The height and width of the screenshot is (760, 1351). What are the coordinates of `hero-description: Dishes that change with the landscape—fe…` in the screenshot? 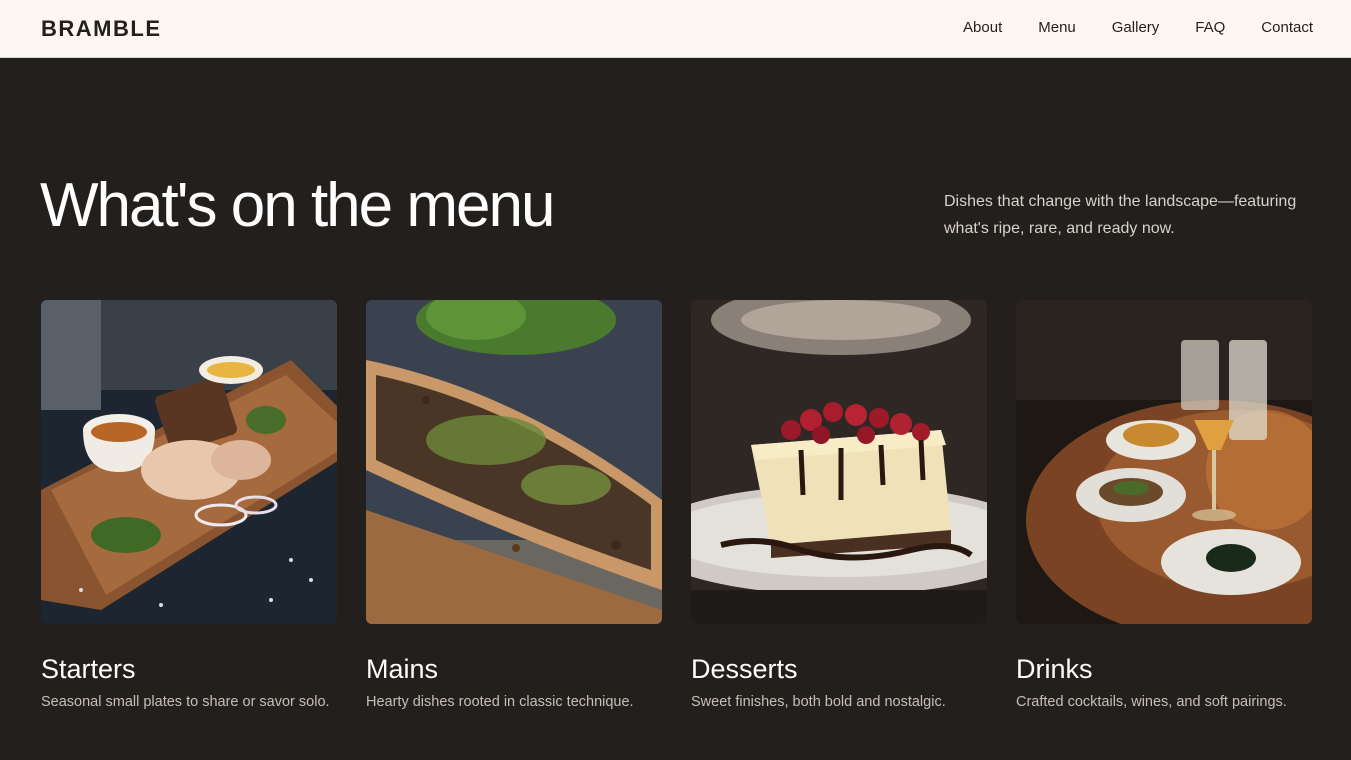 It's located at (1120, 215).